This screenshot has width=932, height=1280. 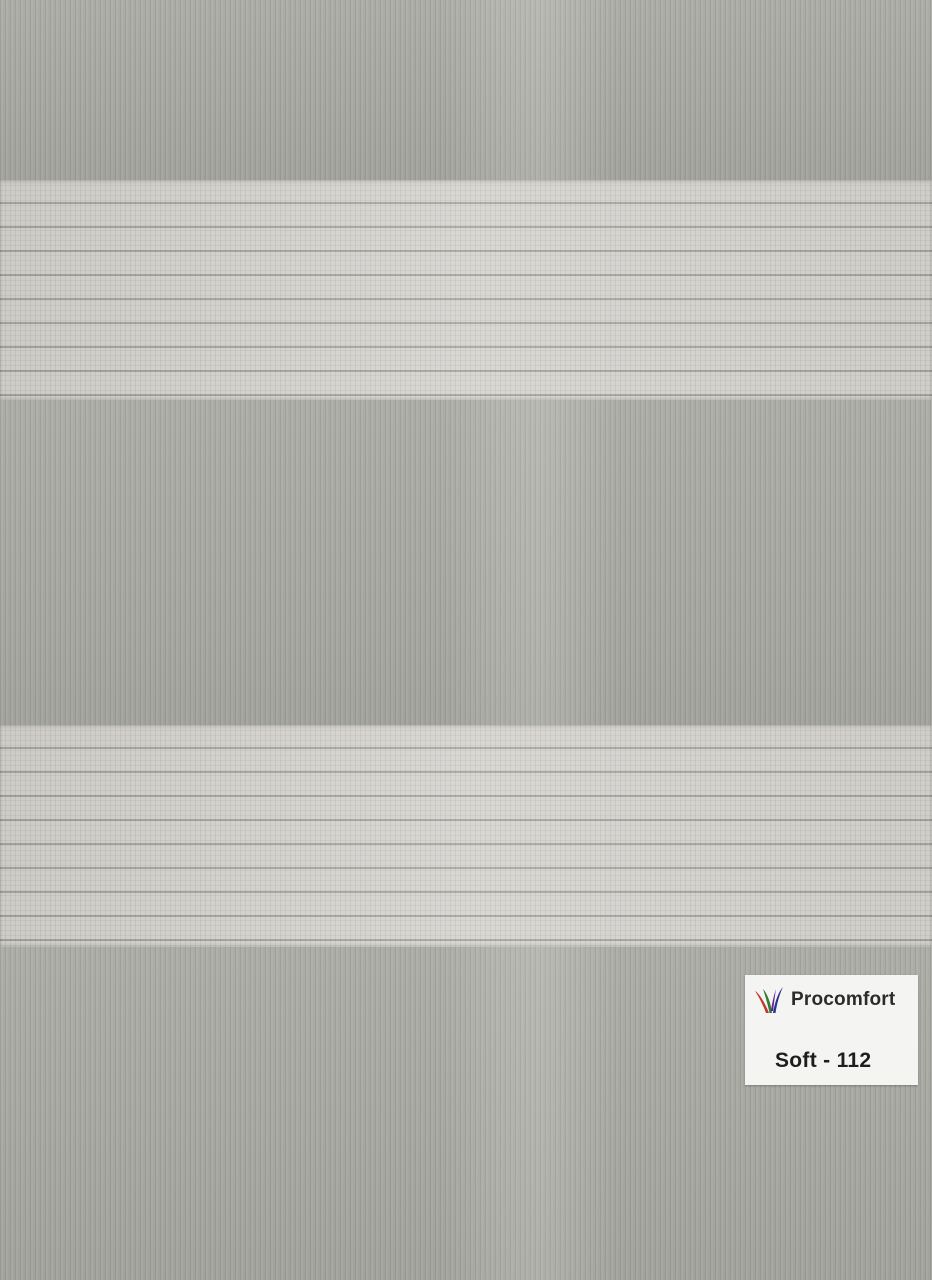 What do you see at coordinates (823, 1060) in the screenshot?
I see `product-code: Soft - 112` at bounding box center [823, 1060].